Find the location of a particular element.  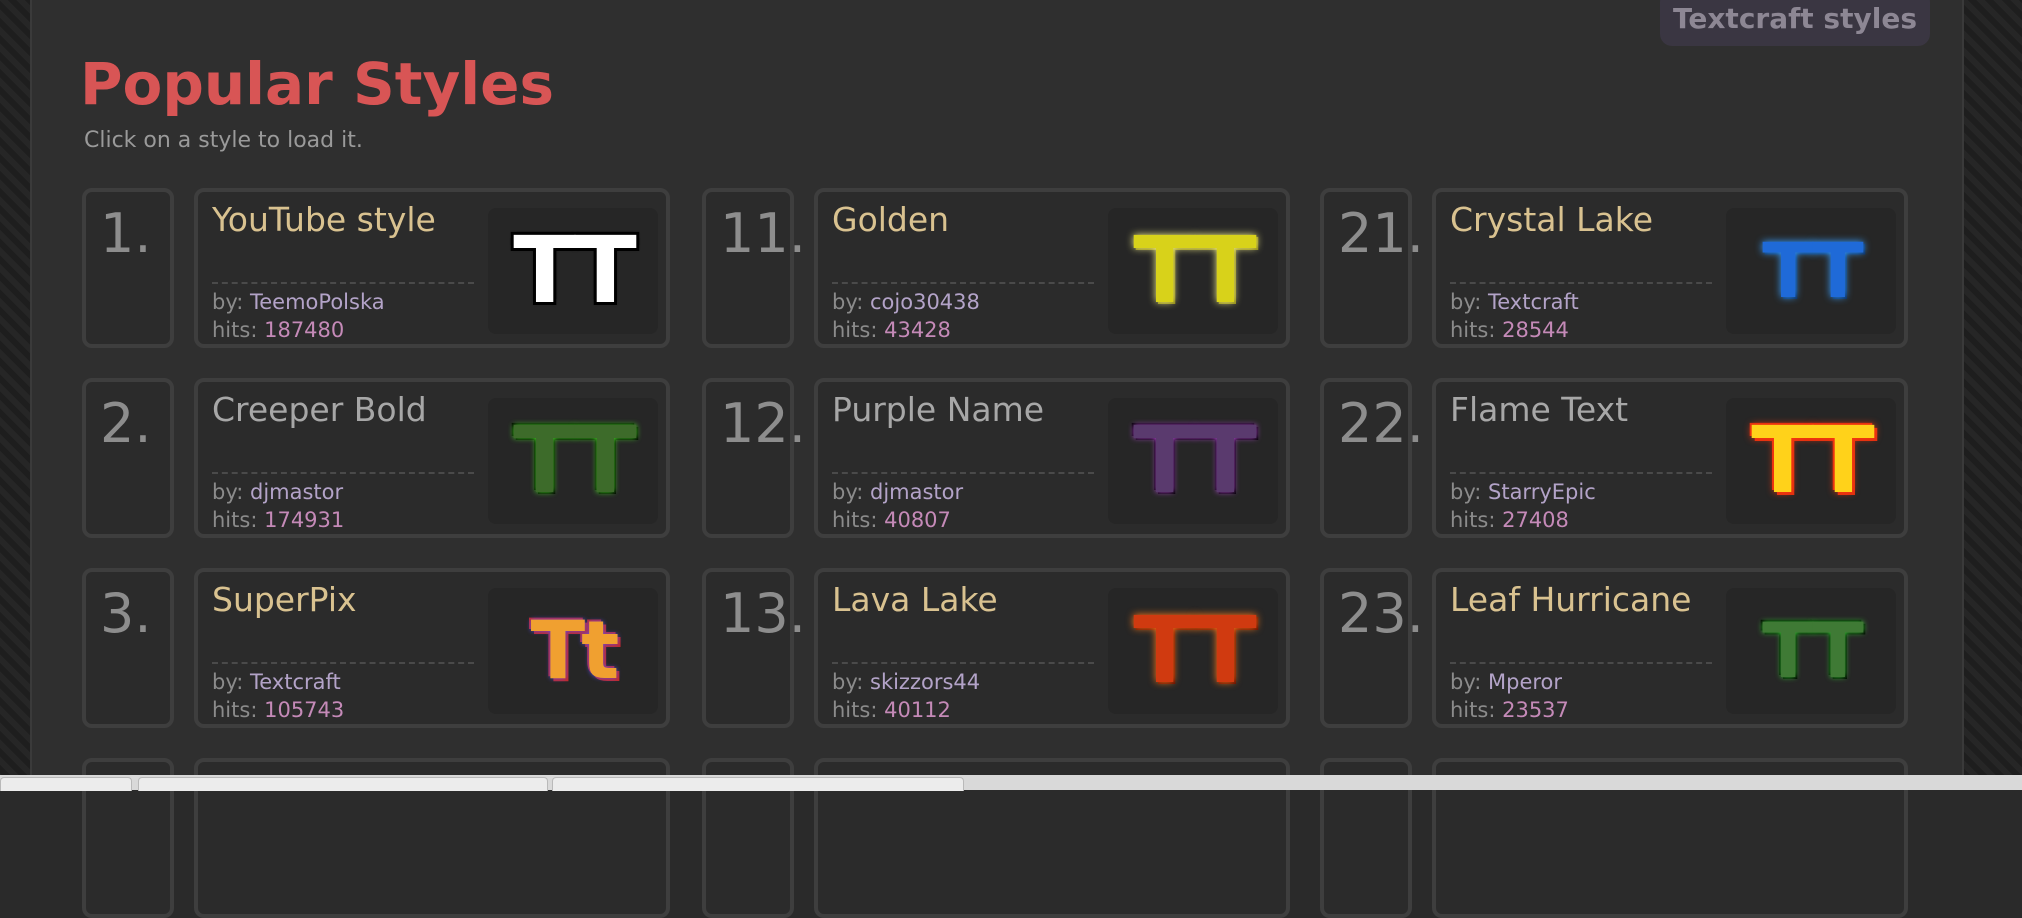

hits-count: 174931 is located at coordinates (304, 520).